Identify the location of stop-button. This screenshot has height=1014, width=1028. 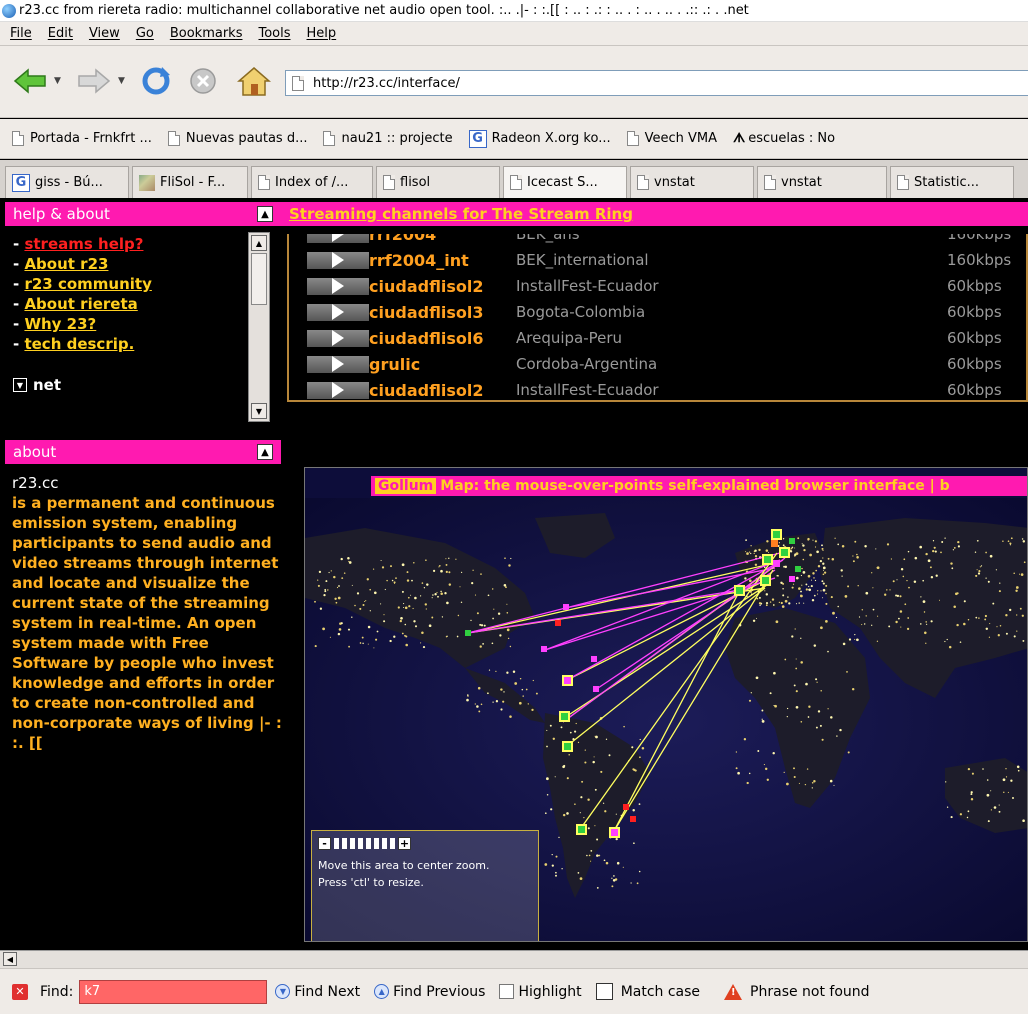
(203, 81).